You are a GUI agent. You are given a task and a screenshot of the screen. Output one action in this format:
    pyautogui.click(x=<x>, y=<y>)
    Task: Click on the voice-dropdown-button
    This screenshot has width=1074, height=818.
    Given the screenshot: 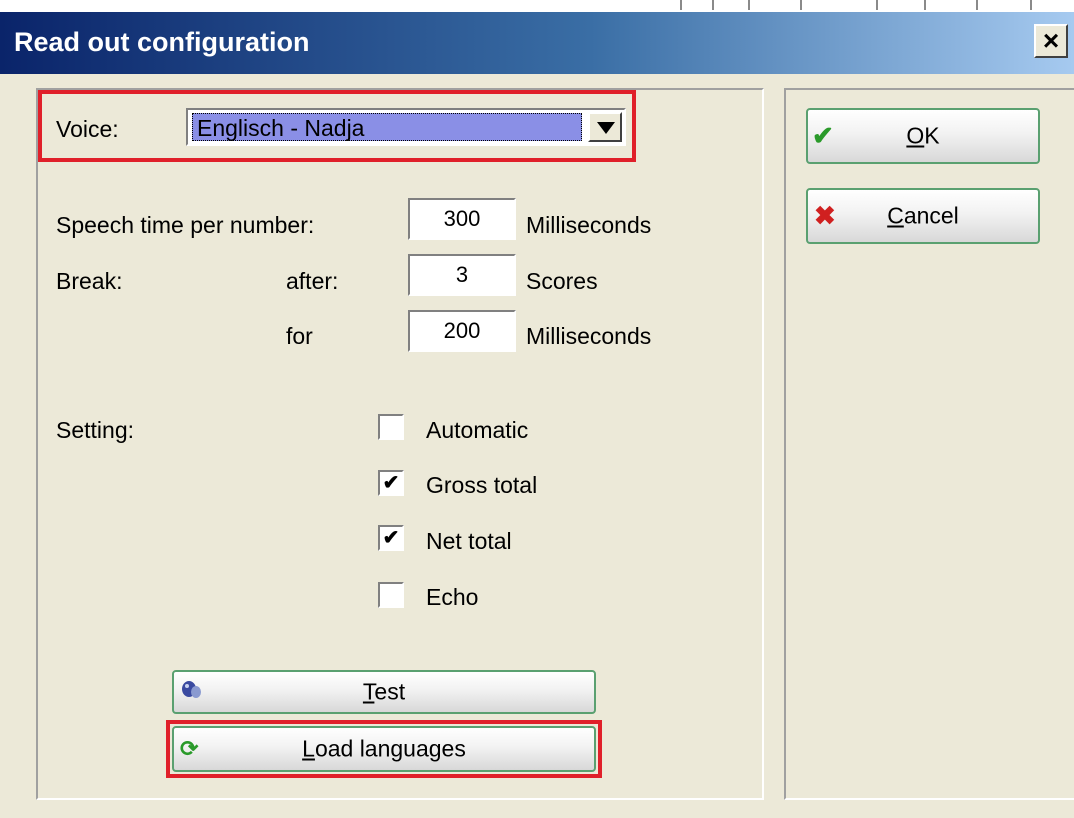 What is the action you would take?
    pyautogui.click(x=605, y=127)
    